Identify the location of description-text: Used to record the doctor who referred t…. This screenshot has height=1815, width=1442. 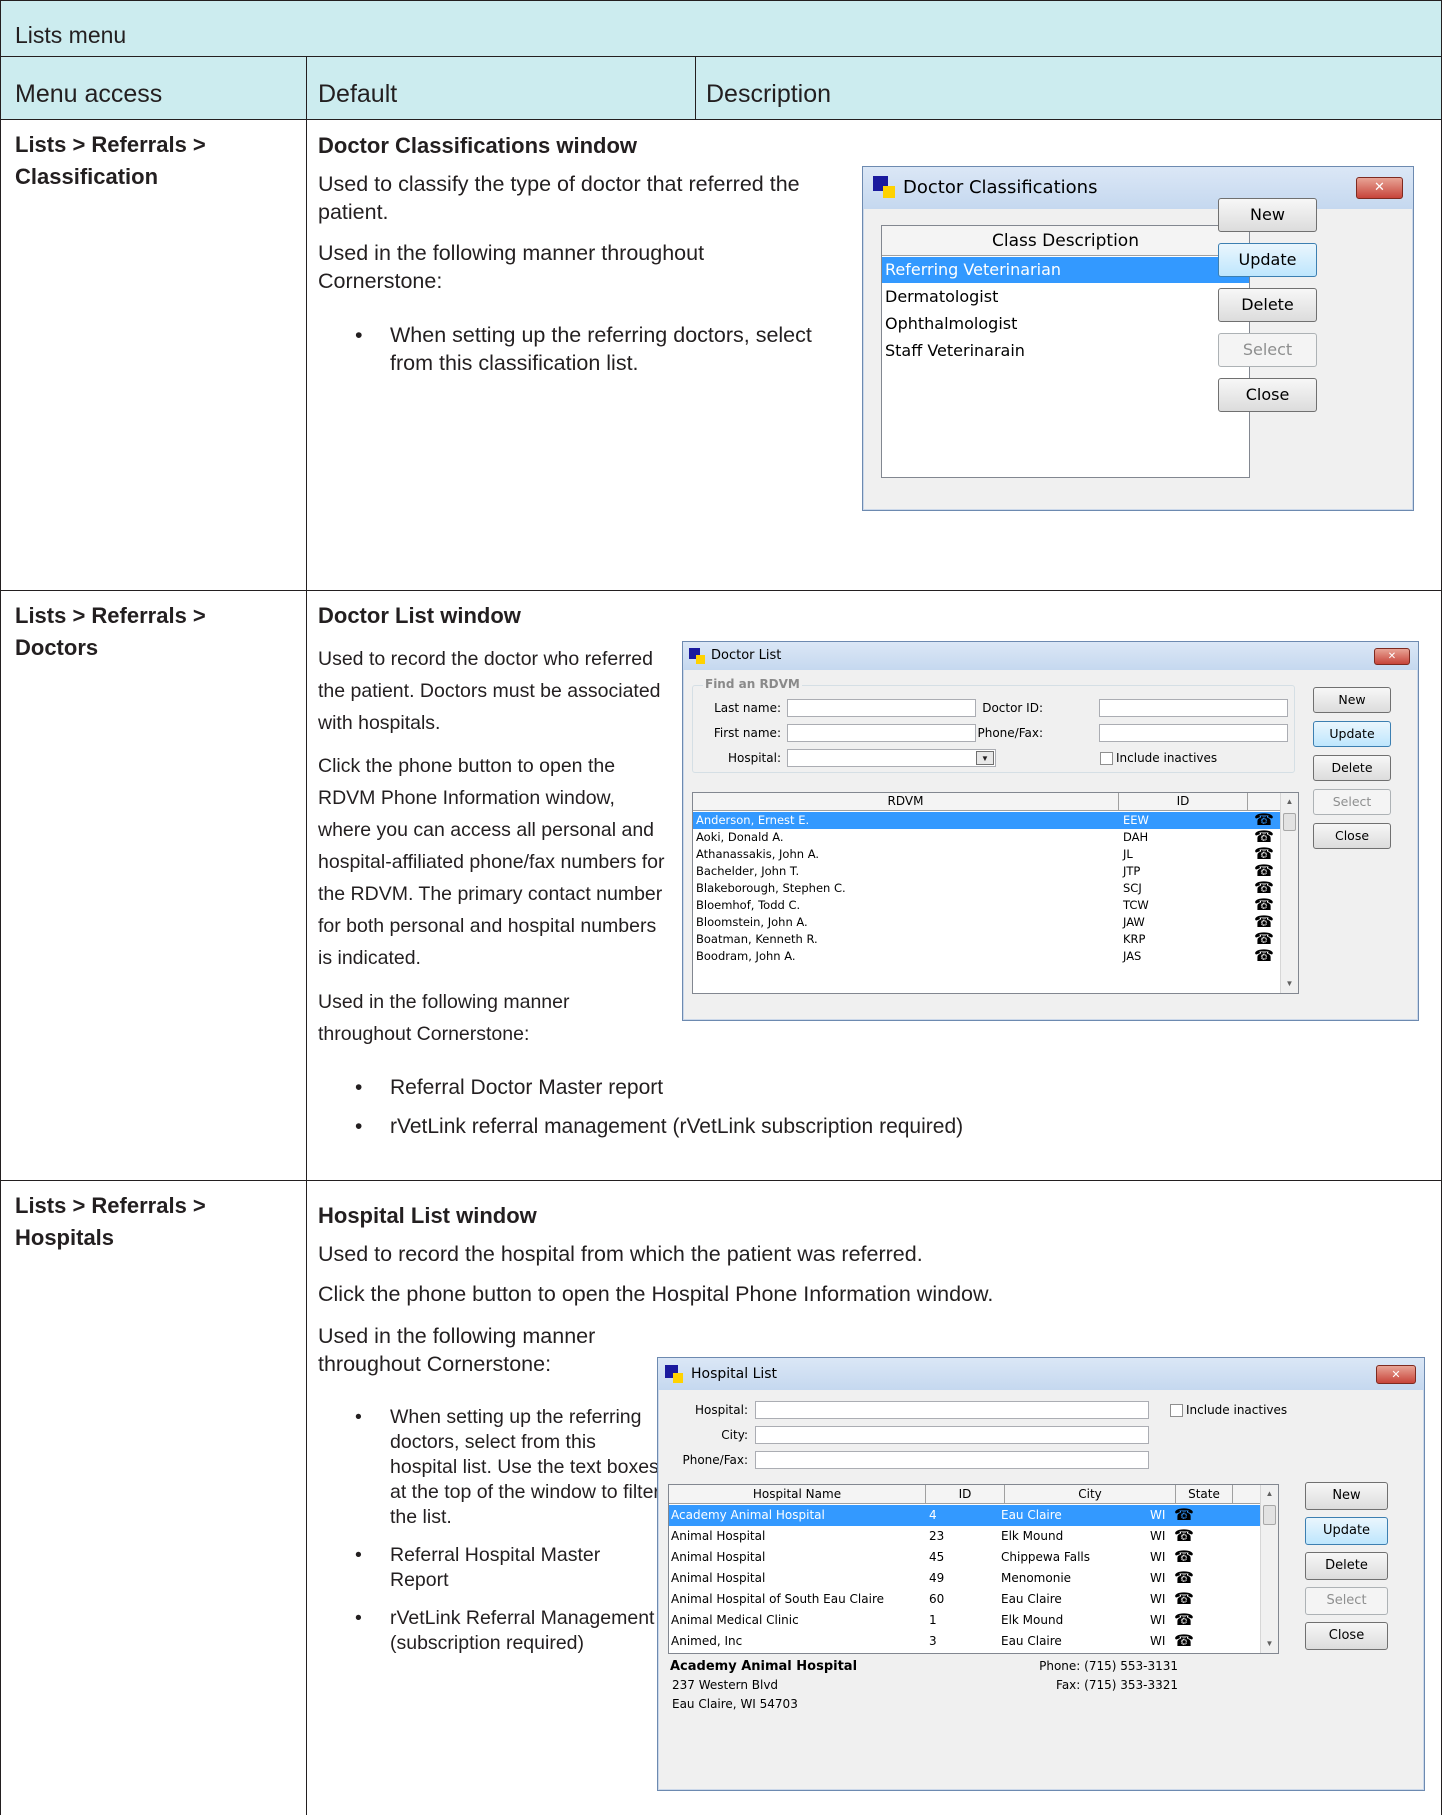
(489, 691).